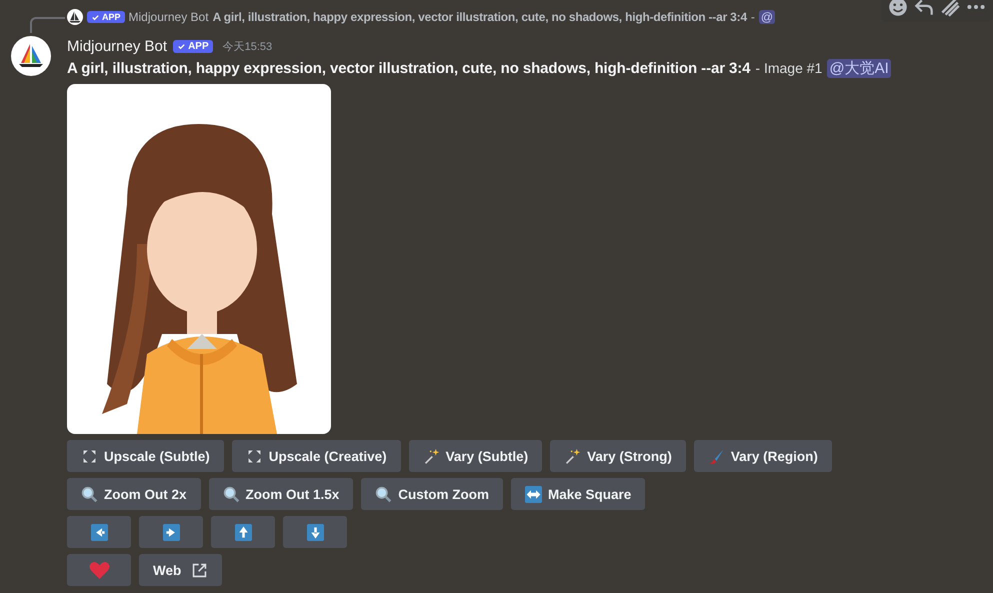  I want to click on action-button: Zoom Out 1.5x, so click(281, 494).